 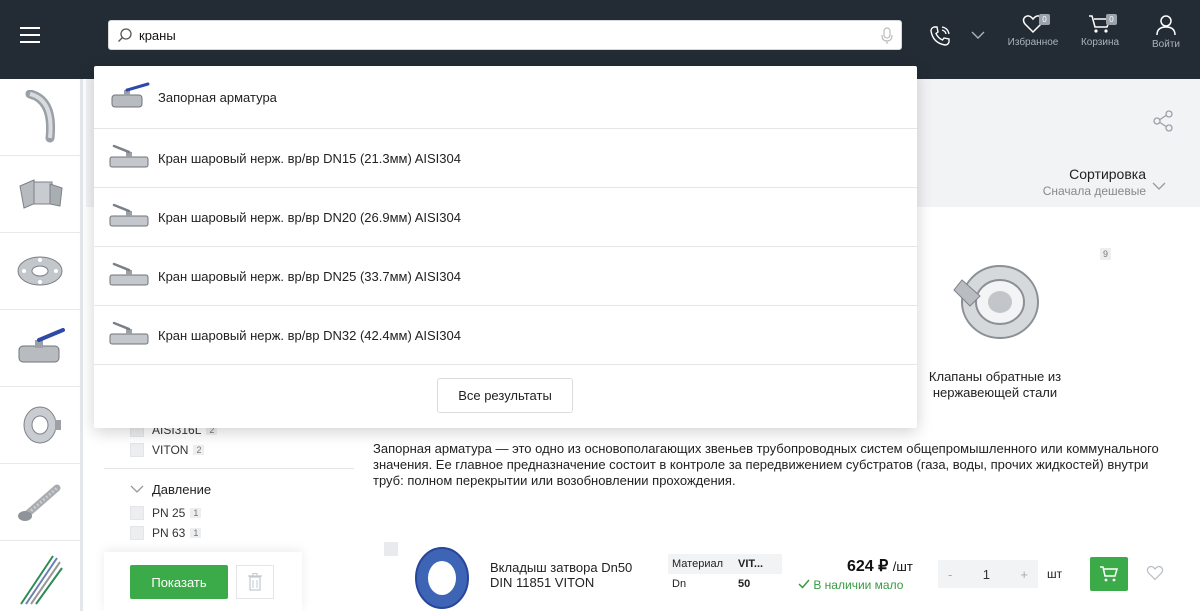 I want to click on menu-icon, so click(x=30, y=35).